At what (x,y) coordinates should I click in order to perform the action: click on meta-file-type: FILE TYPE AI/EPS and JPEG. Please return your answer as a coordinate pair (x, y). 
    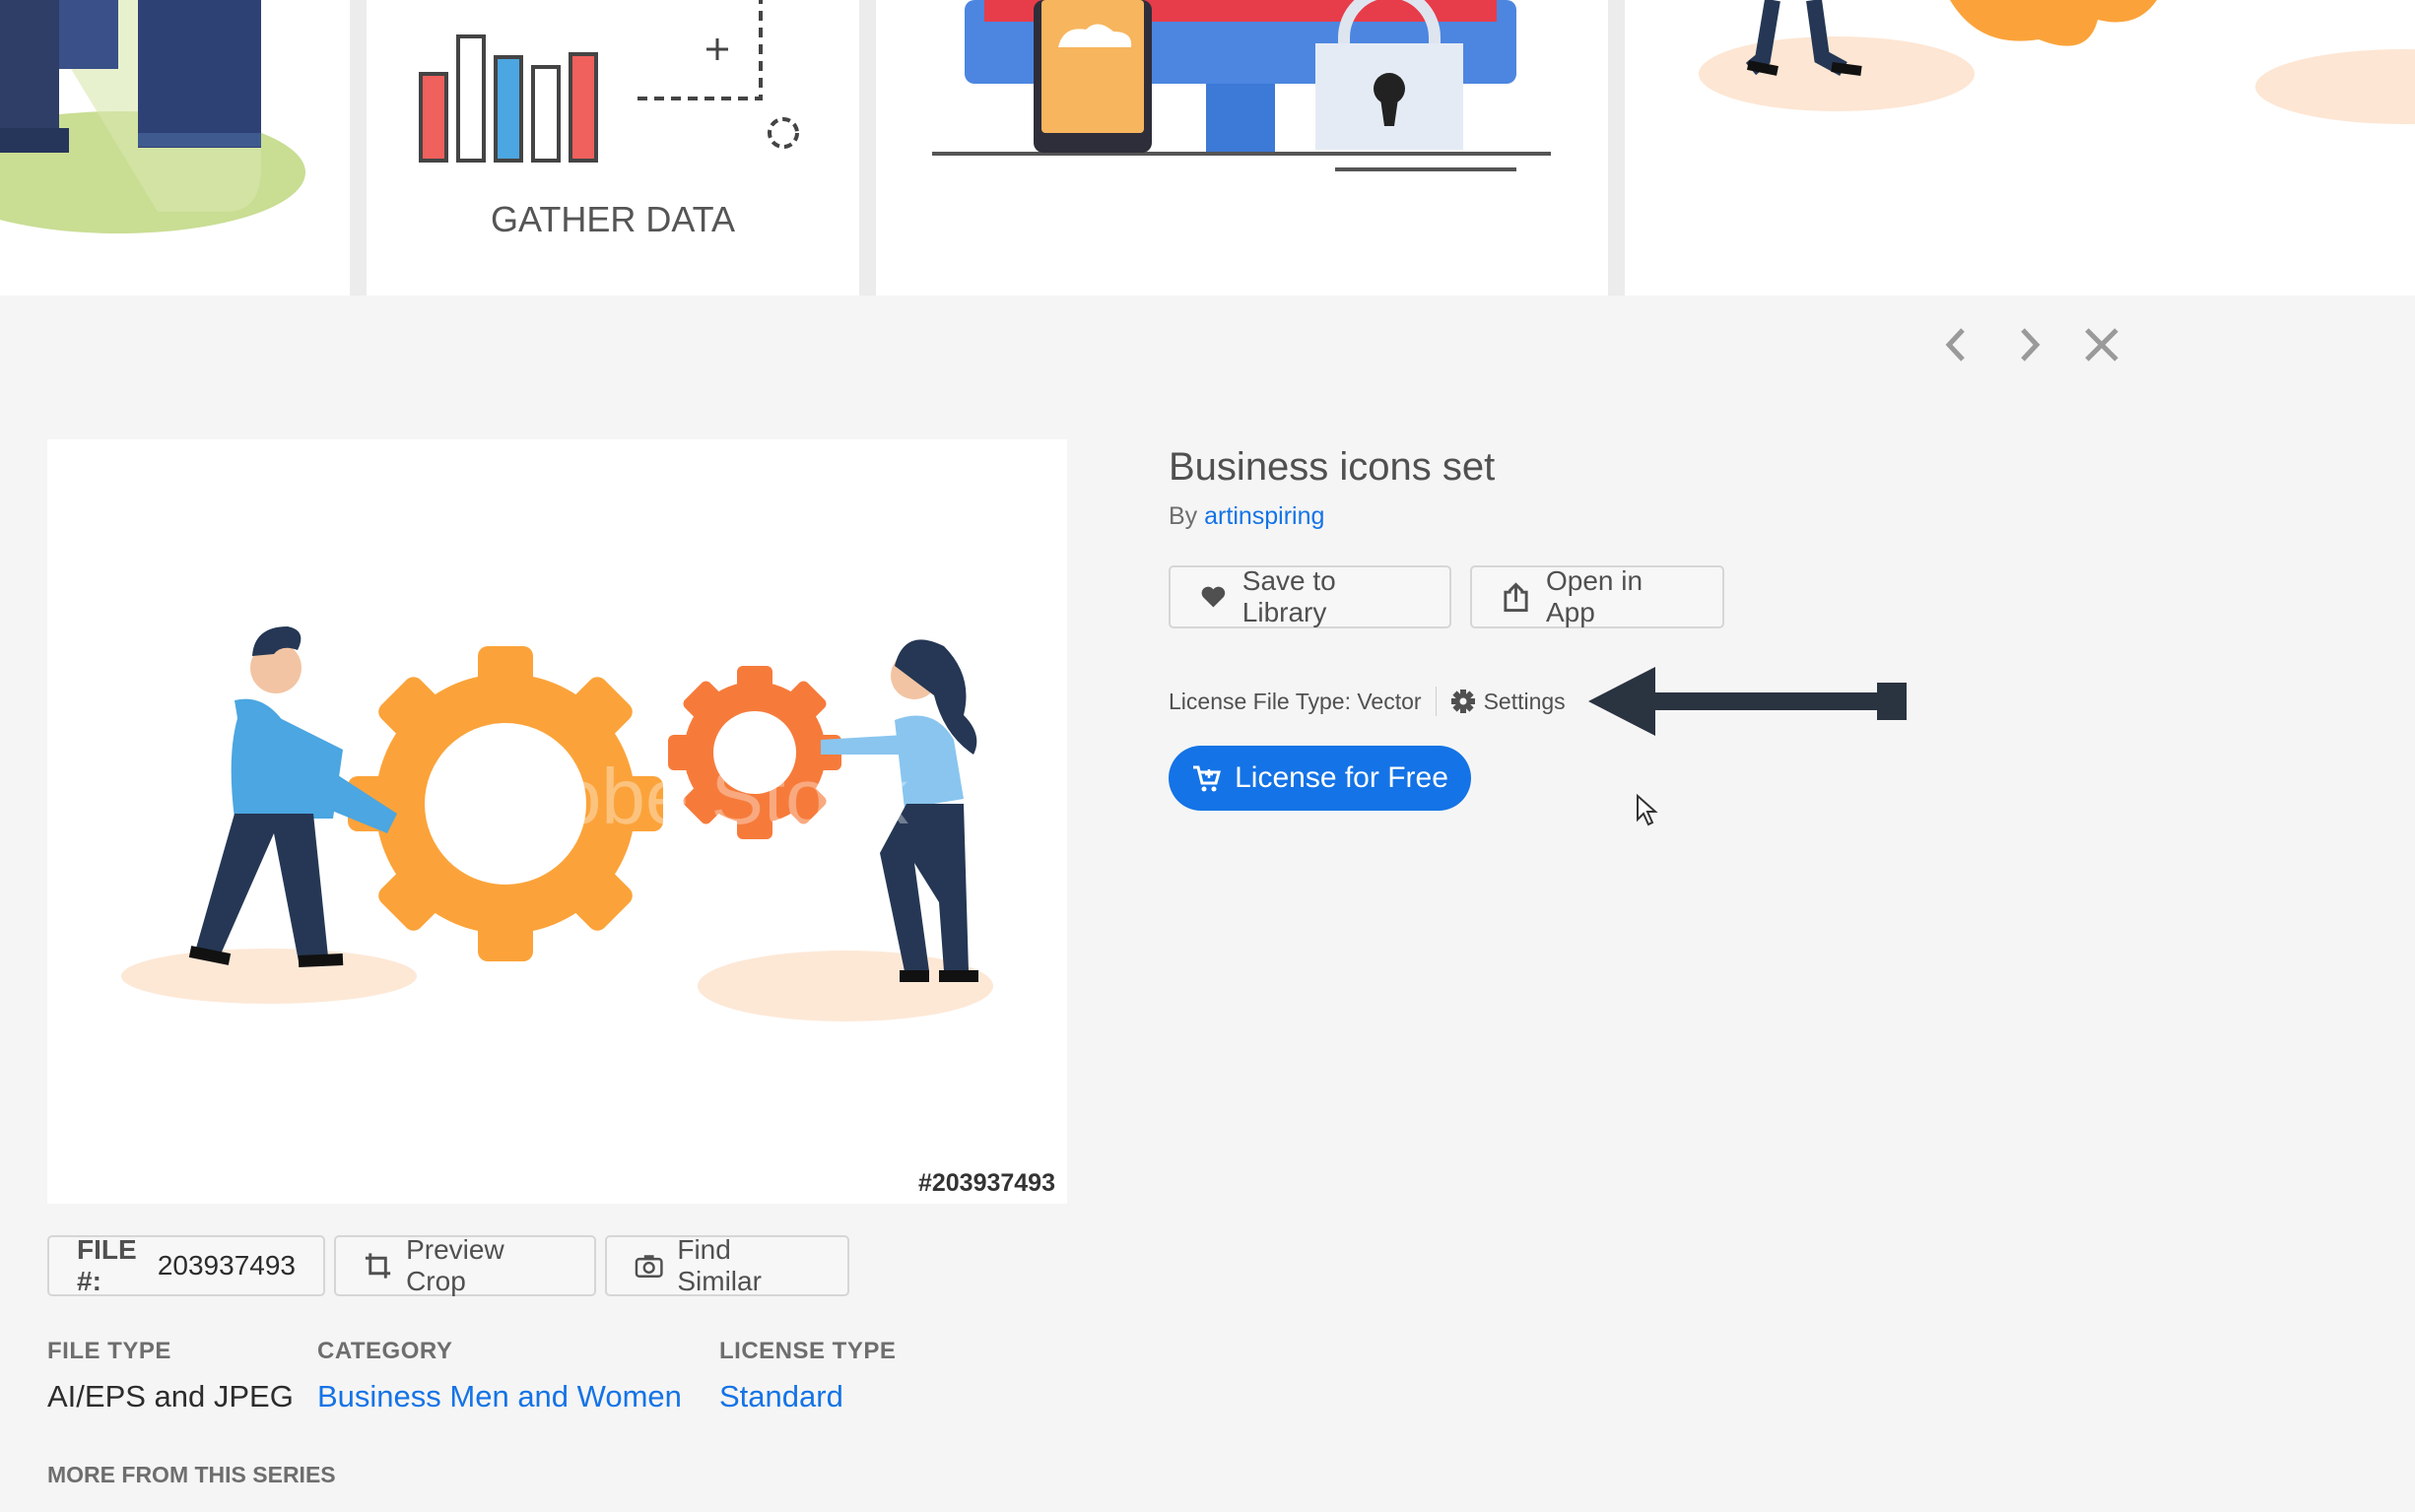
    Looking at the image, I should click on (171, 1376).